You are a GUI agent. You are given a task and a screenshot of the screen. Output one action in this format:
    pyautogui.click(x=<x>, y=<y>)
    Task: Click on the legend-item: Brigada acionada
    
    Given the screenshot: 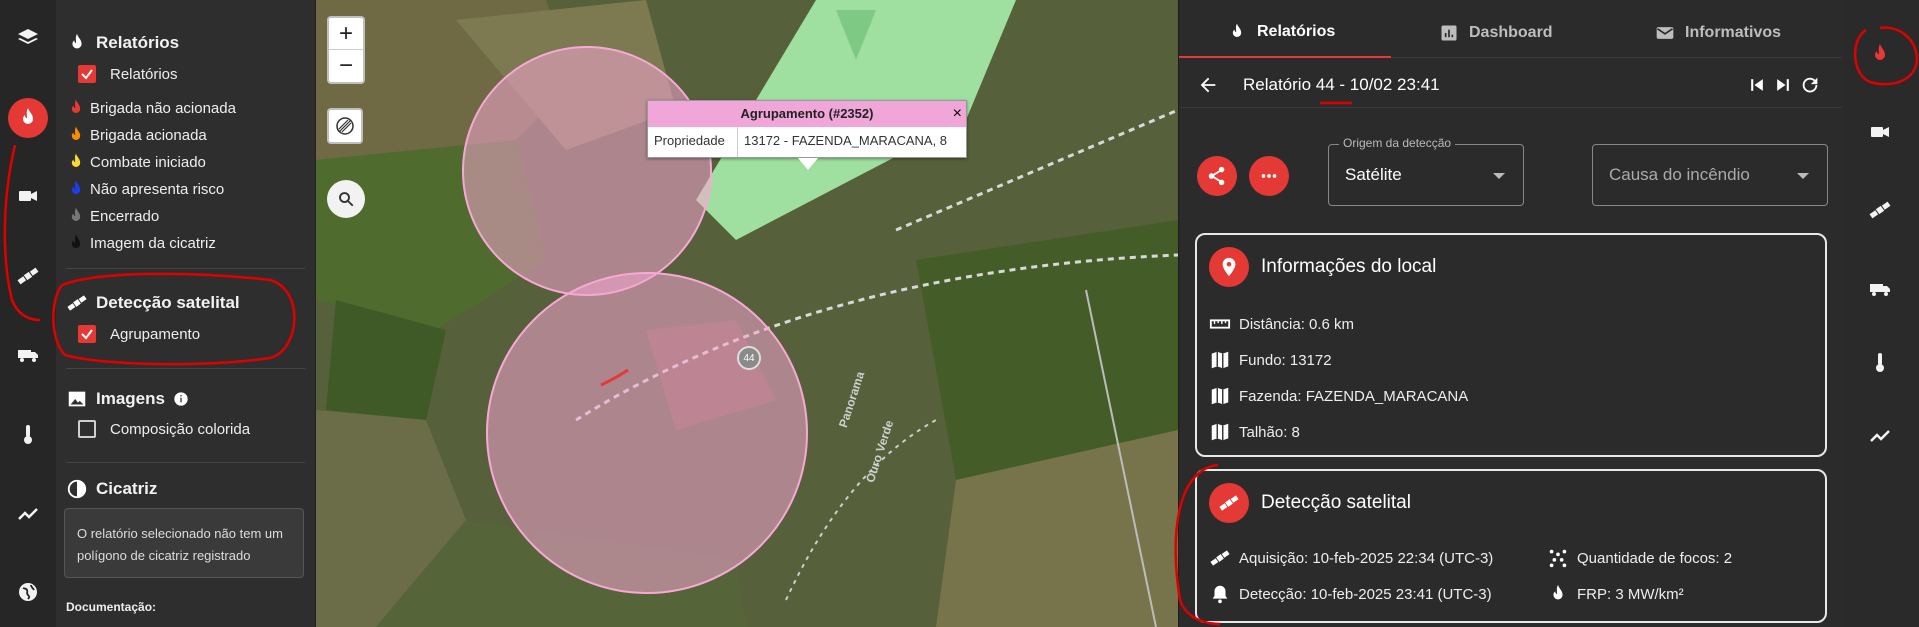 What is the action you would take?
    pyautogui.click(x=136, y=135)
    